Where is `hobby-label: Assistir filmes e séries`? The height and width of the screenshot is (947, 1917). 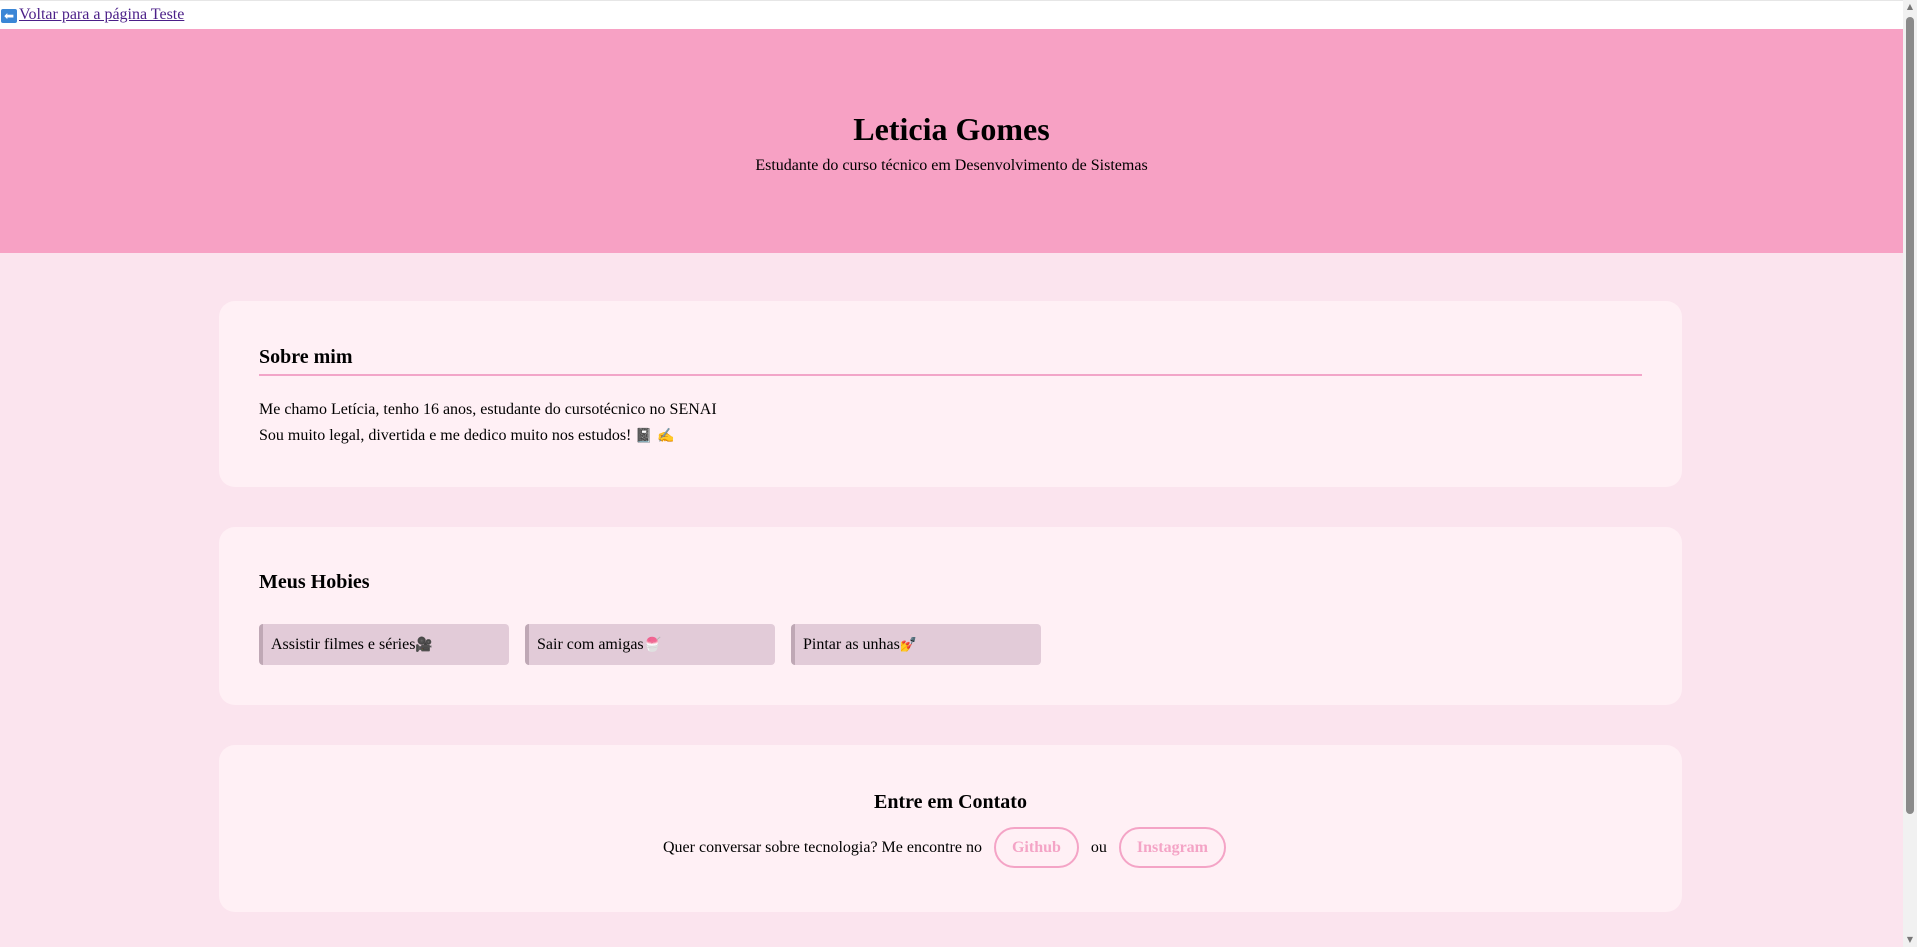
hobby-label: Assistir filmes e séries is located at coordinates (343, 644).